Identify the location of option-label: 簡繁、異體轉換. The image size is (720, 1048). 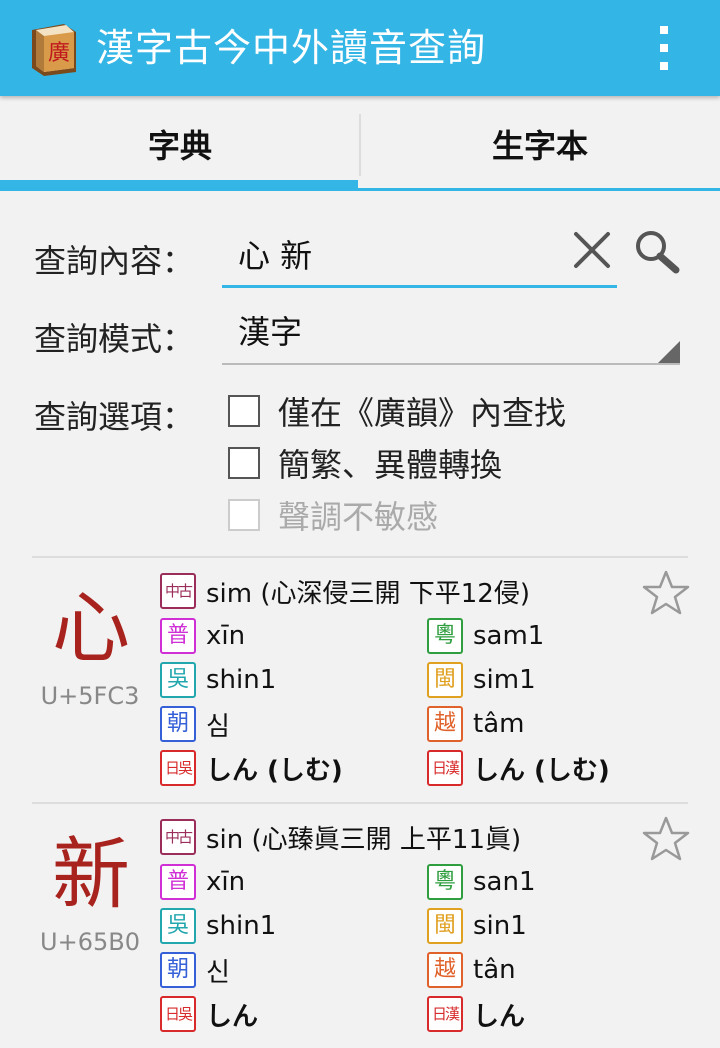
(390, 465).